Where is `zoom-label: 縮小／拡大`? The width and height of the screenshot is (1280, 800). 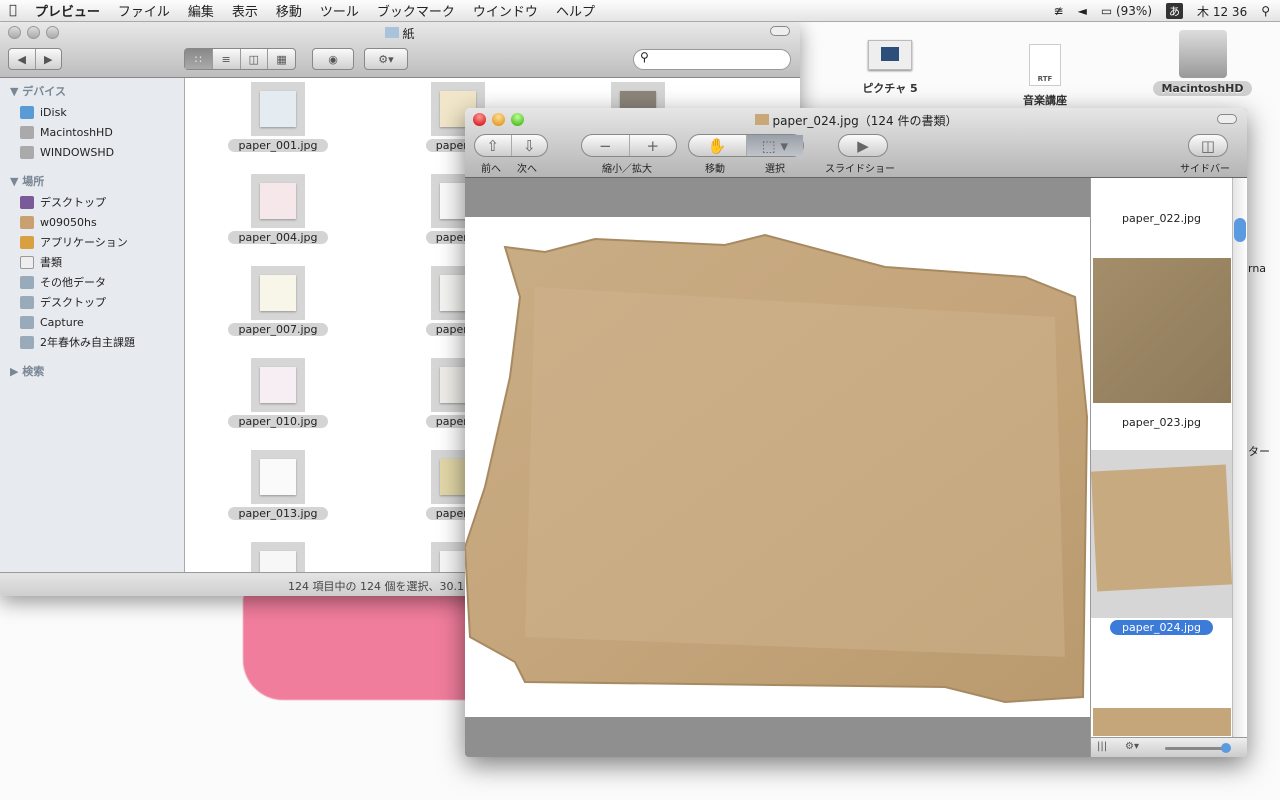 zoom-label: 縮小／拡大 is located at coordinates (627, 169).